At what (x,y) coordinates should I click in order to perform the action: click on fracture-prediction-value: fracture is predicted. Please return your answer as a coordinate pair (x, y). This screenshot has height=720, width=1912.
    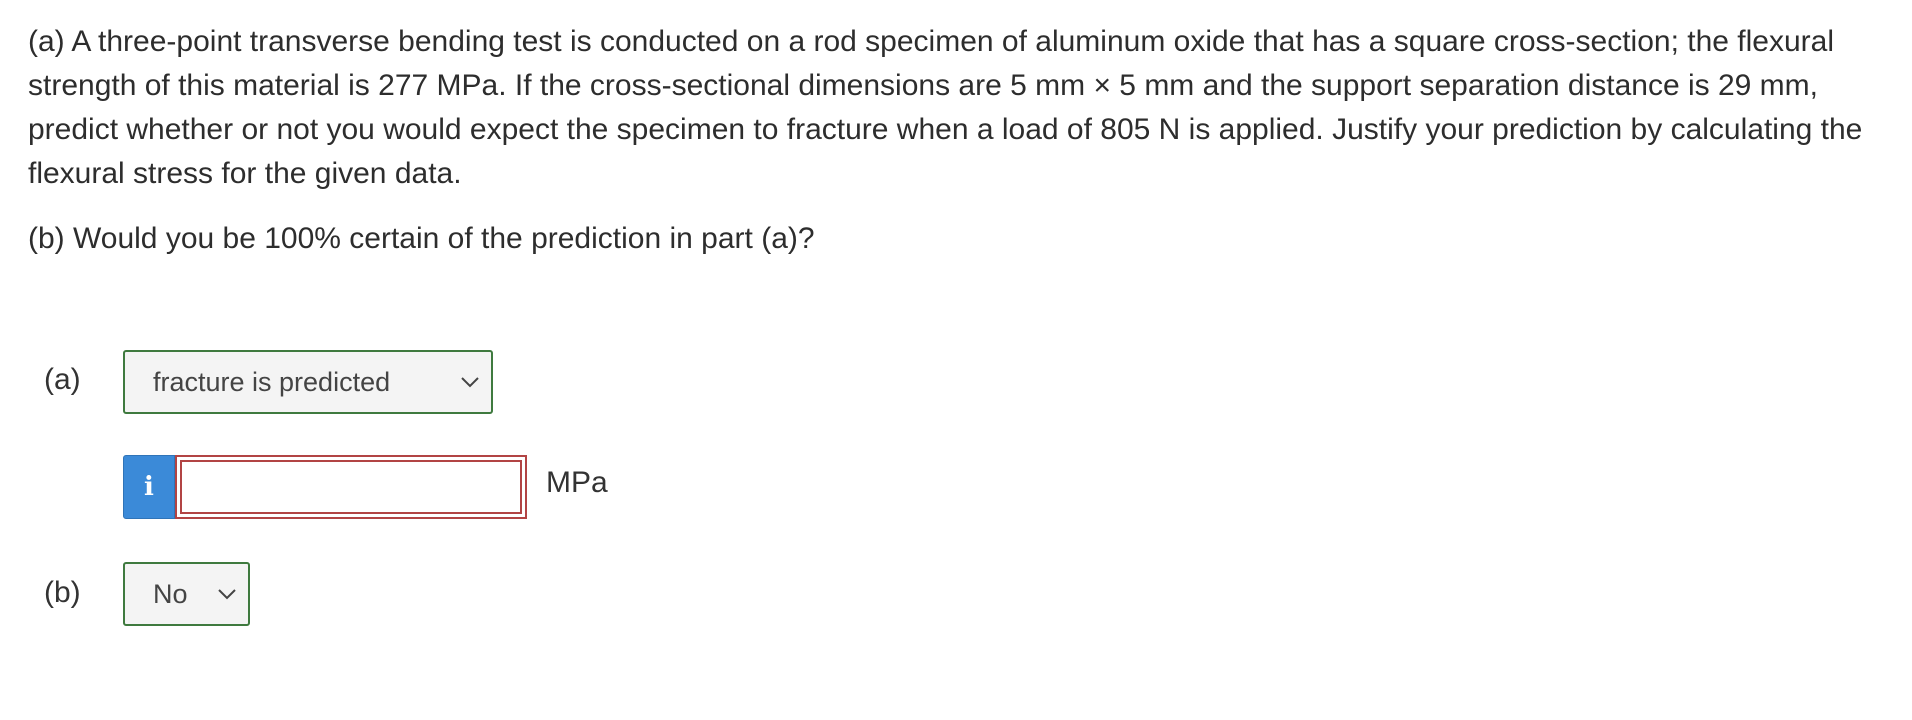
    Looking at the image, I should click on (272, 381).